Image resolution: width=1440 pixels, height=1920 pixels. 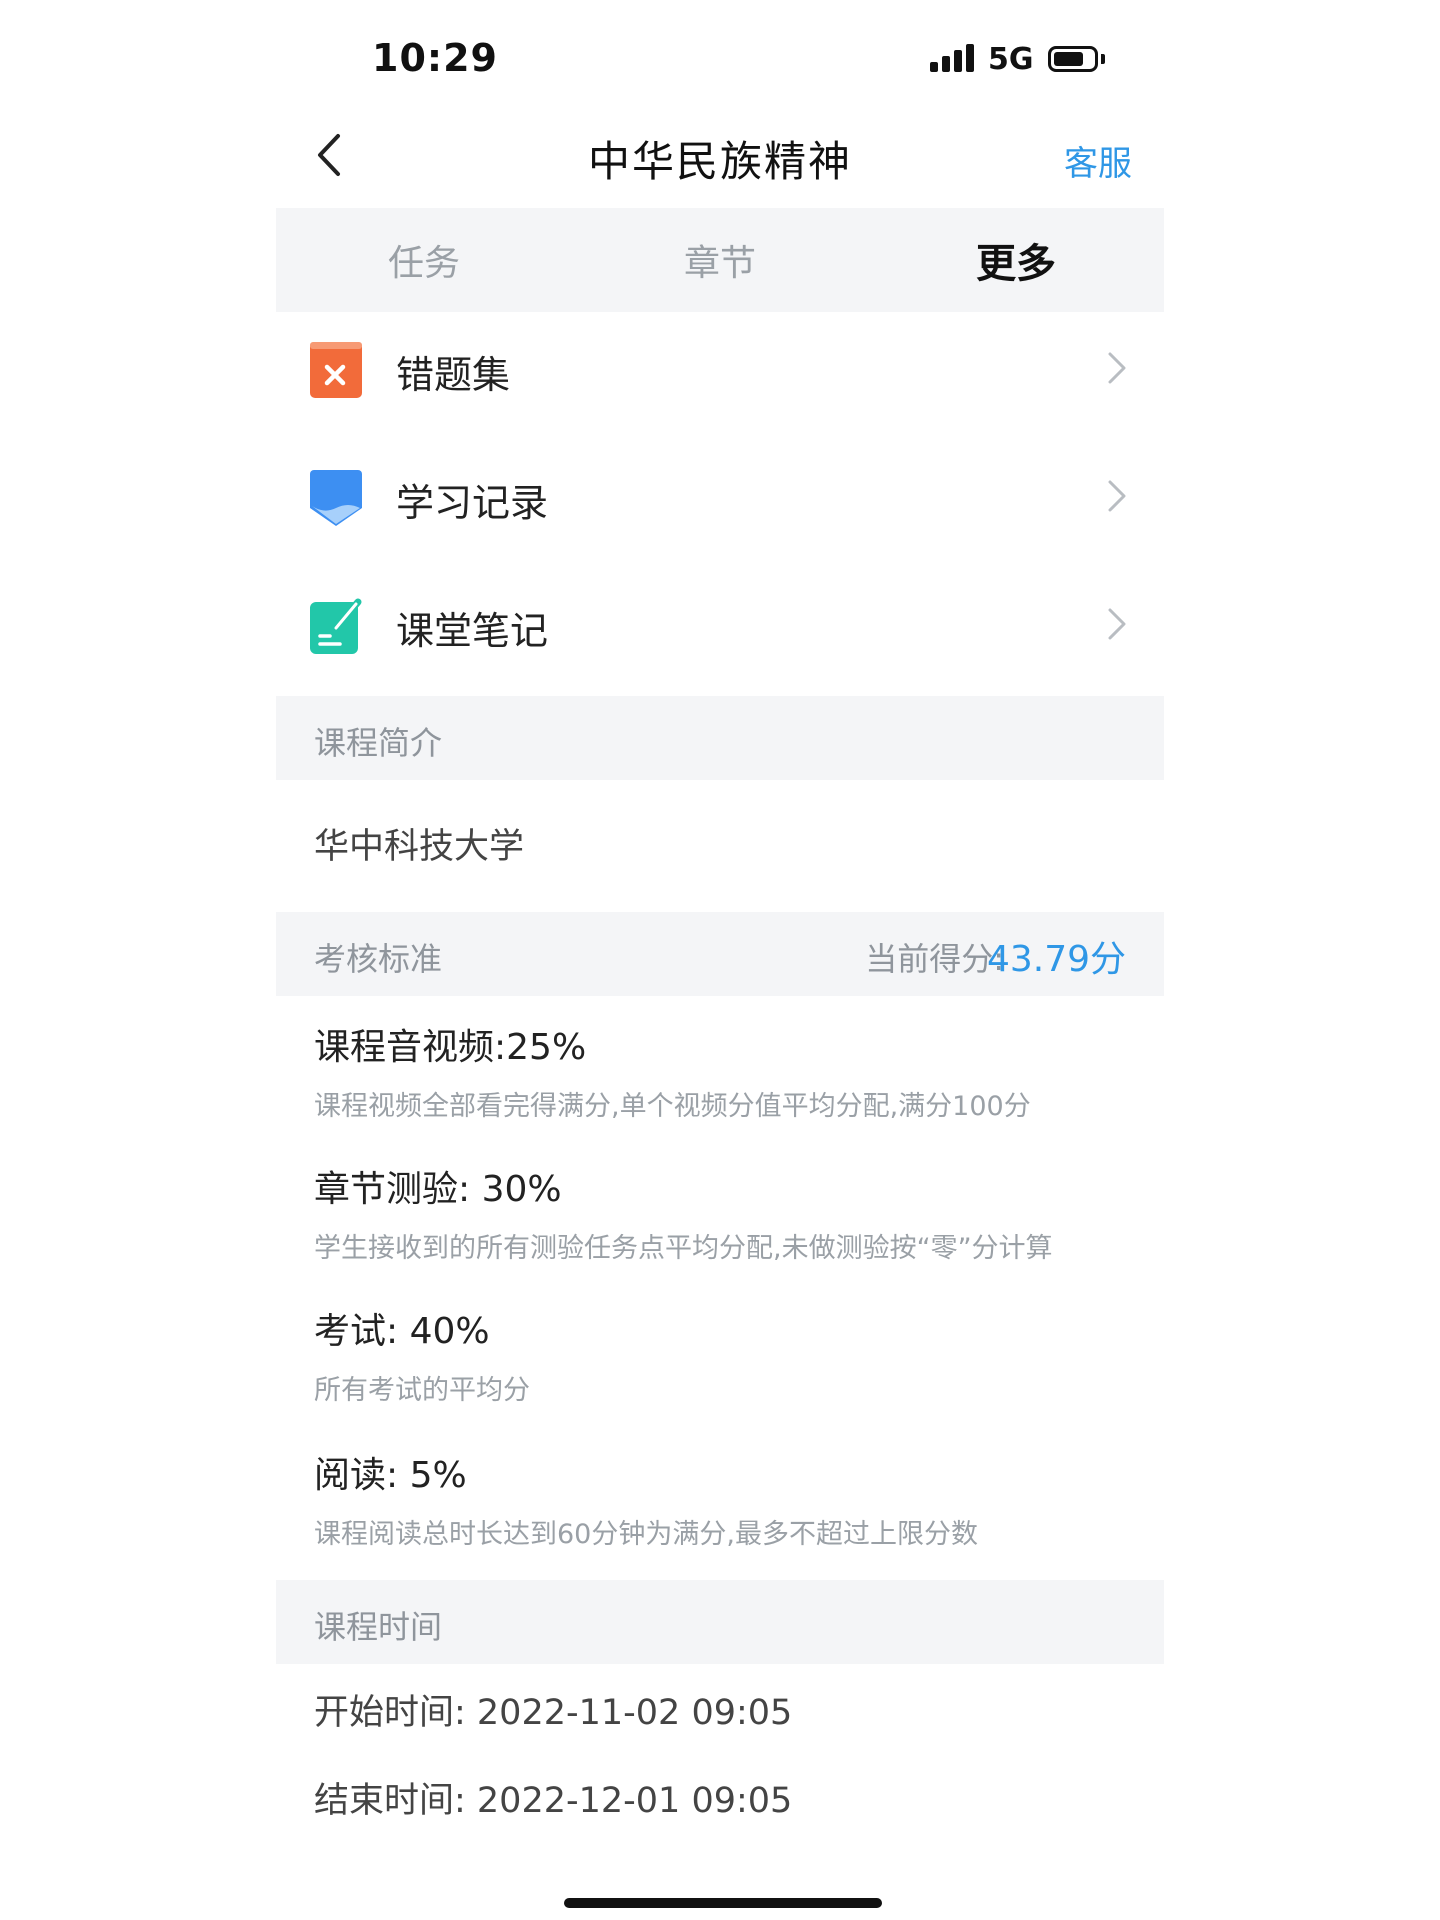 I want to click on menu-item-class-notes: 课堂笔记, so click(x=720, y=624).